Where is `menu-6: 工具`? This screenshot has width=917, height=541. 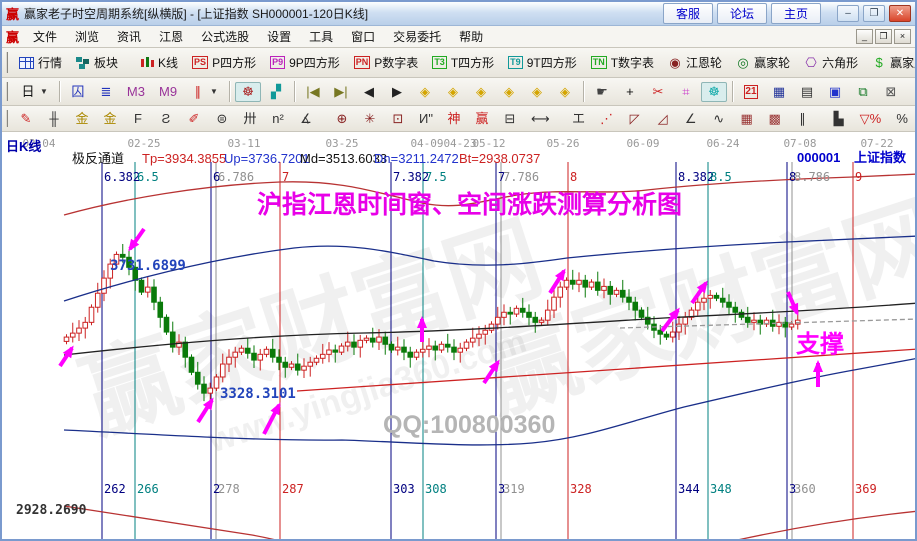
menu-6: 工具 is located at coordinates (321, 36).